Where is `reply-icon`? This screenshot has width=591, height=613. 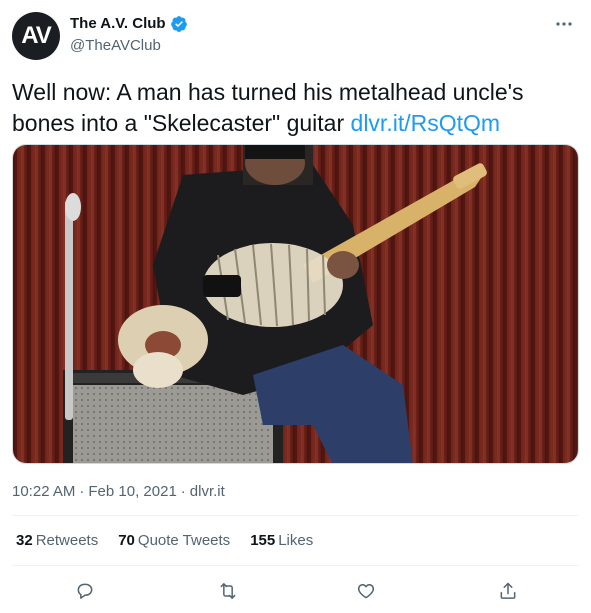 reply-icon is located at coordinates (85, 591).